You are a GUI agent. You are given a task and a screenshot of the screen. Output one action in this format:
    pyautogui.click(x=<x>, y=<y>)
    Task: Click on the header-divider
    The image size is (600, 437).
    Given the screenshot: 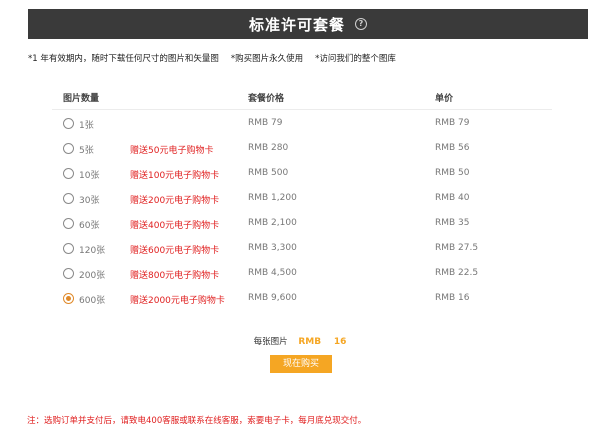 What is the action you would take?
    pyautogui.click(x=302, y=109)
    